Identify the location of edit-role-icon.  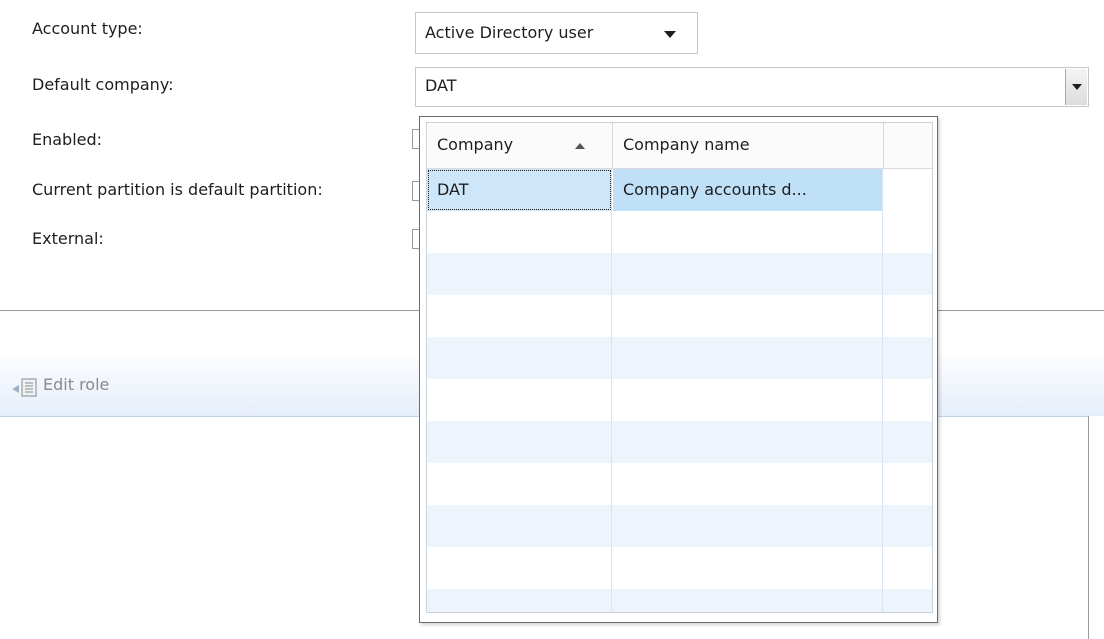
(24, 387).